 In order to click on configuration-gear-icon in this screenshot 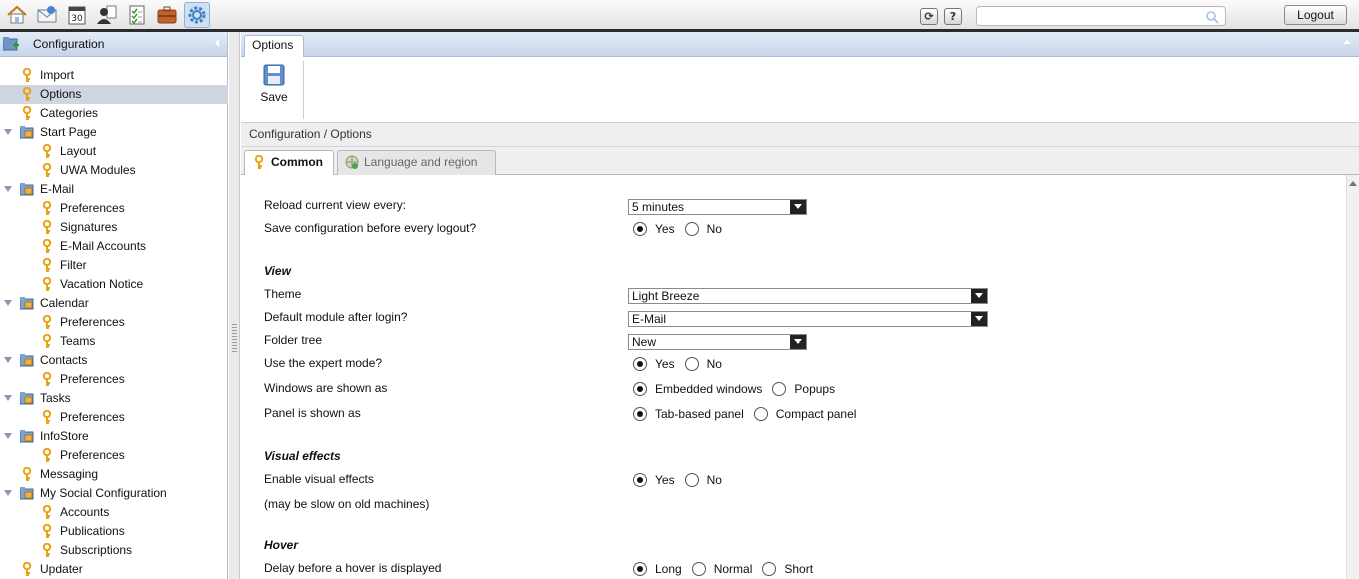, I will do `click(197, 15)`.